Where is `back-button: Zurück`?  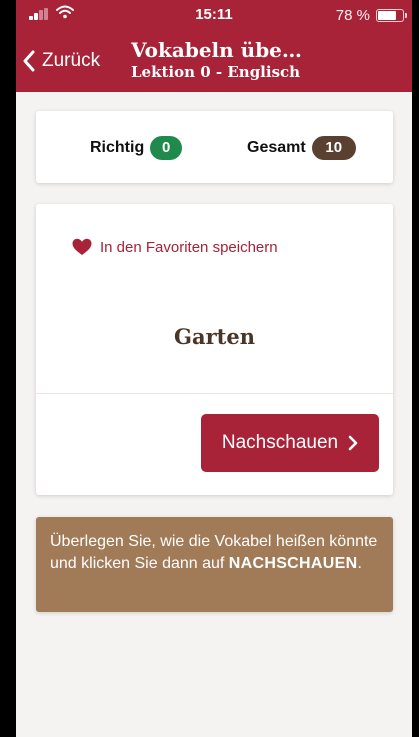 back-button: Zurück is located at coordinates (61, 61).